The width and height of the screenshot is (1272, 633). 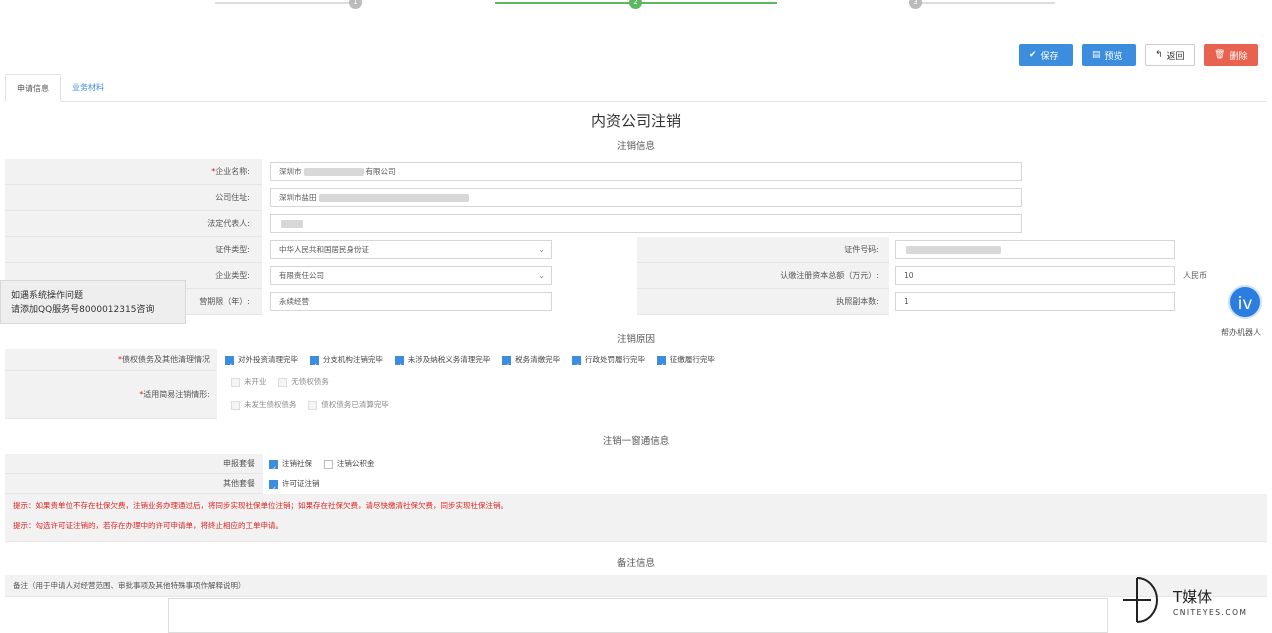 I want to click on debt-item: 税务清缴完毕, so click(x=531, y=363).